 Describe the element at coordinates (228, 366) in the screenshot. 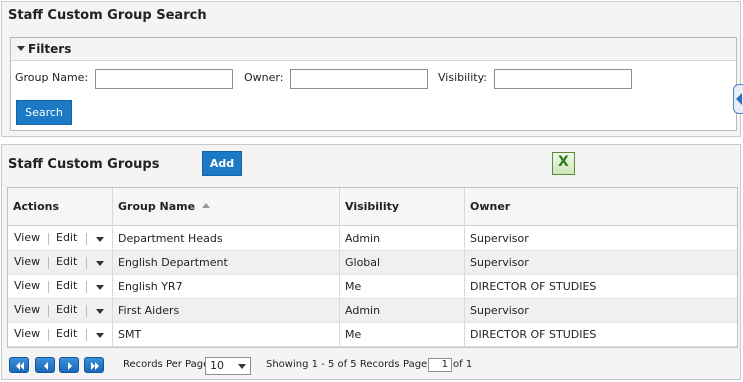

I see `records-per-page-select: 10` at that location.